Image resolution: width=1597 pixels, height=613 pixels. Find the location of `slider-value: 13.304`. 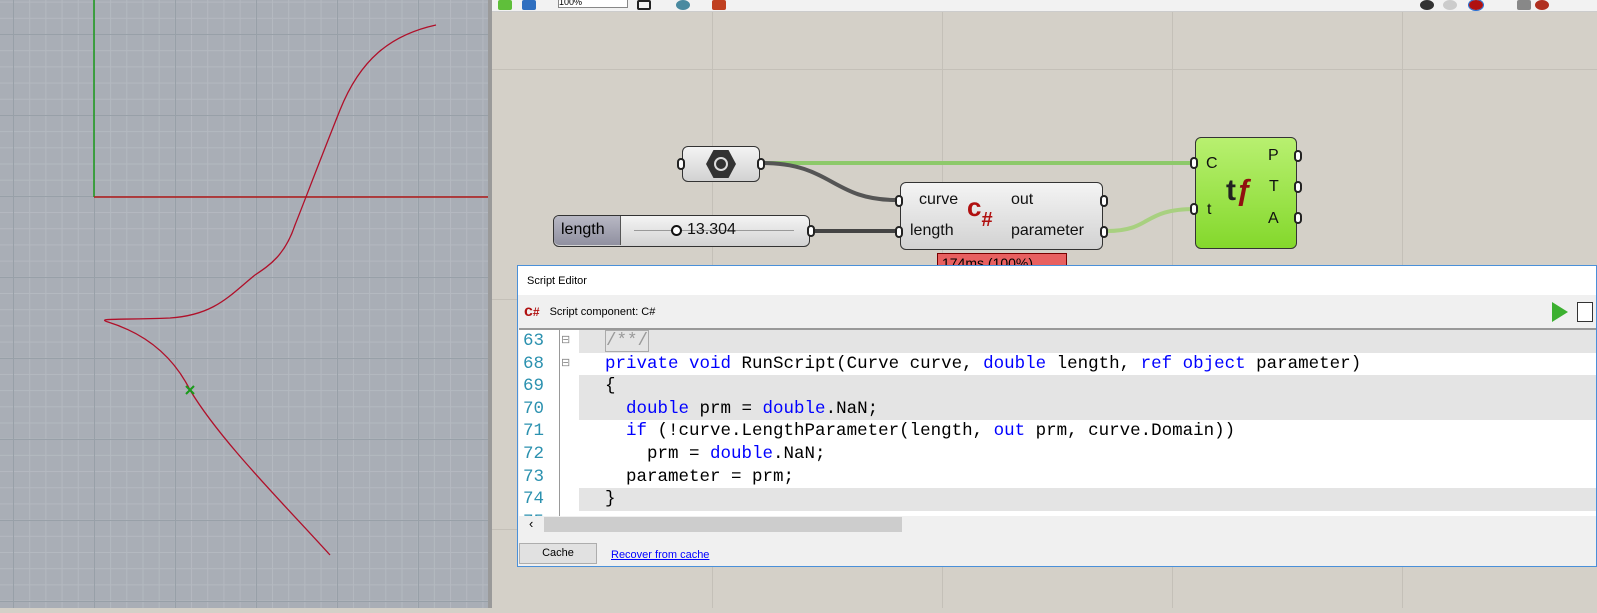

slider-value: 13.304 is located at coordinates (711, 229).